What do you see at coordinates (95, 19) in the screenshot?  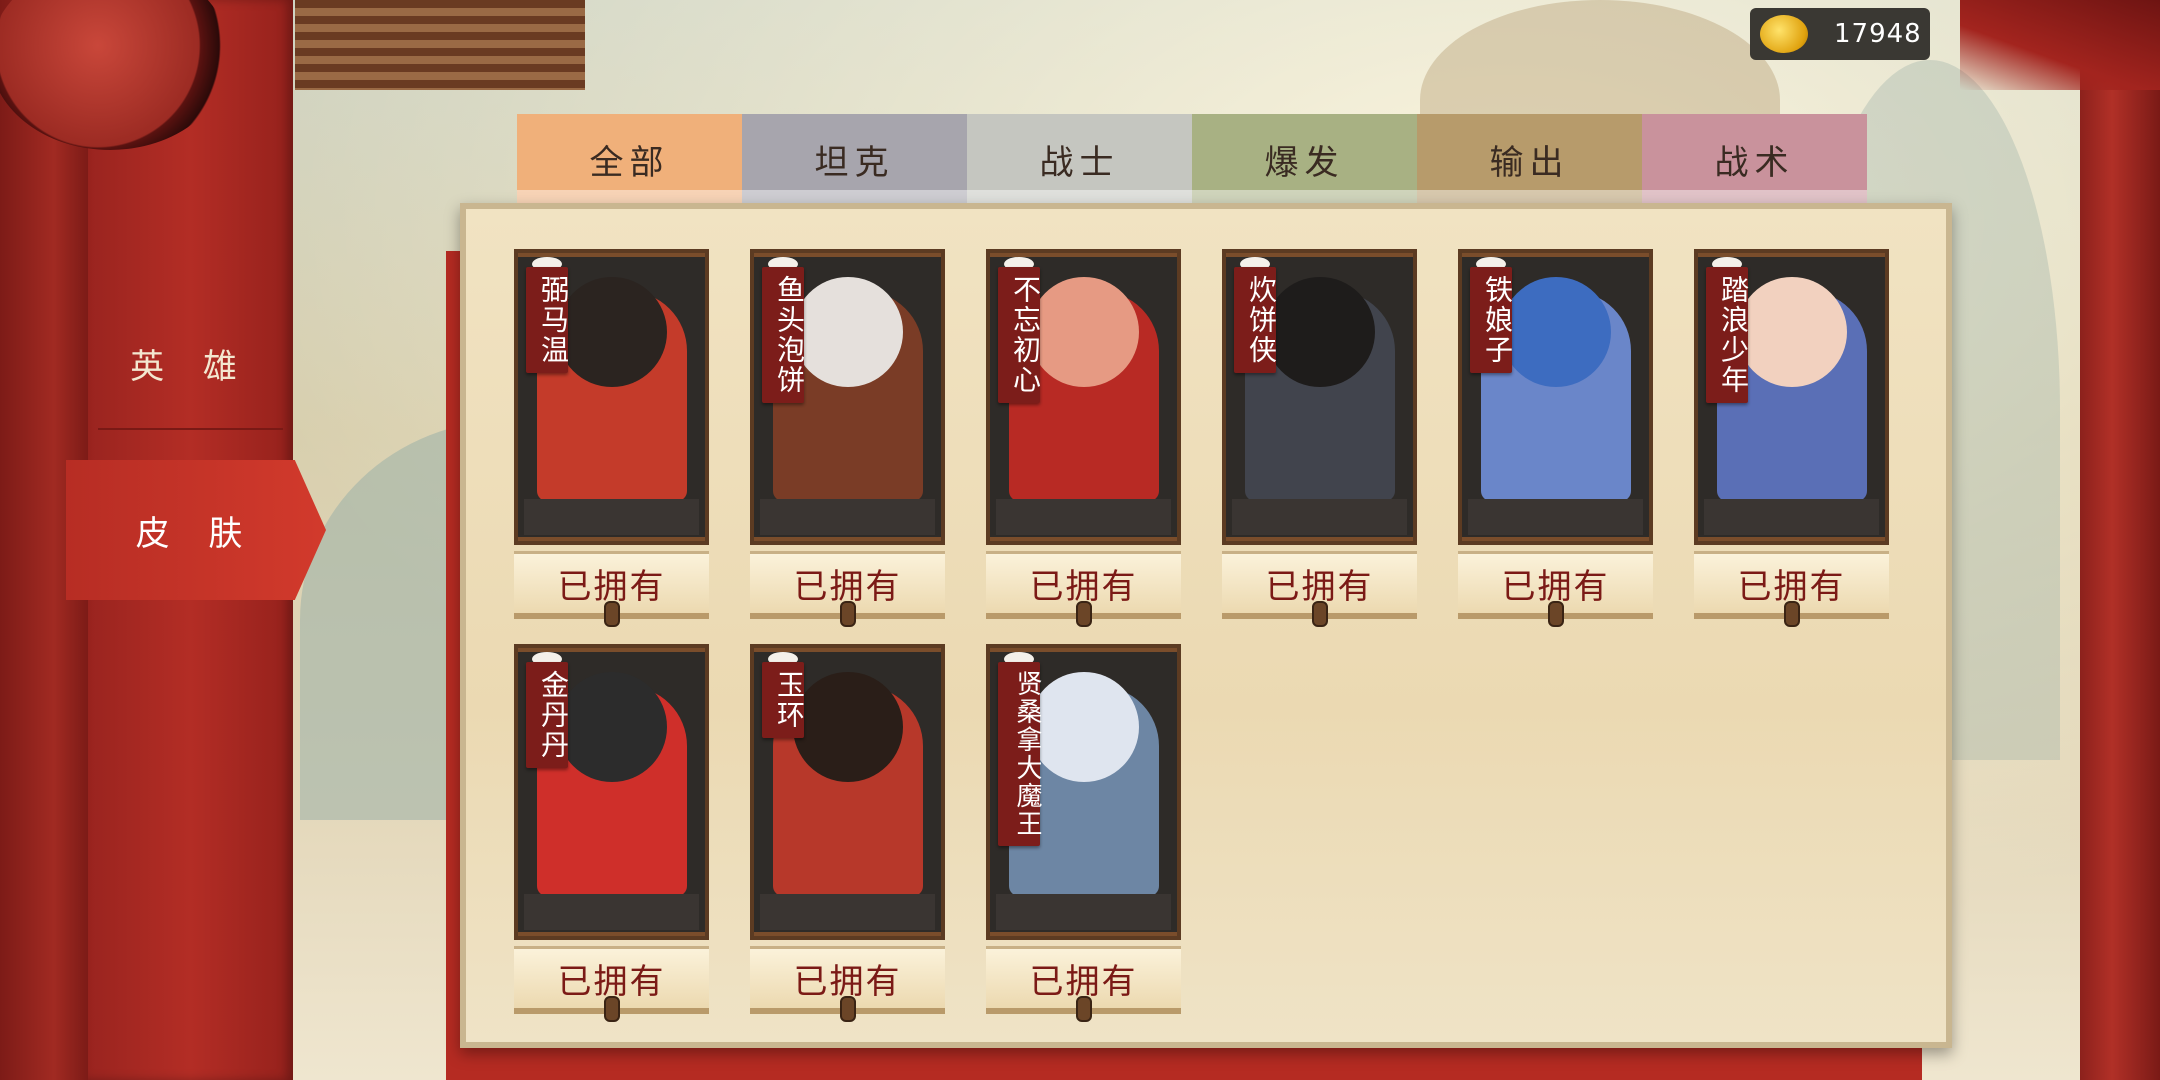 I see `theater-logo-icon: ⌒` at bounding box center [95, 19].